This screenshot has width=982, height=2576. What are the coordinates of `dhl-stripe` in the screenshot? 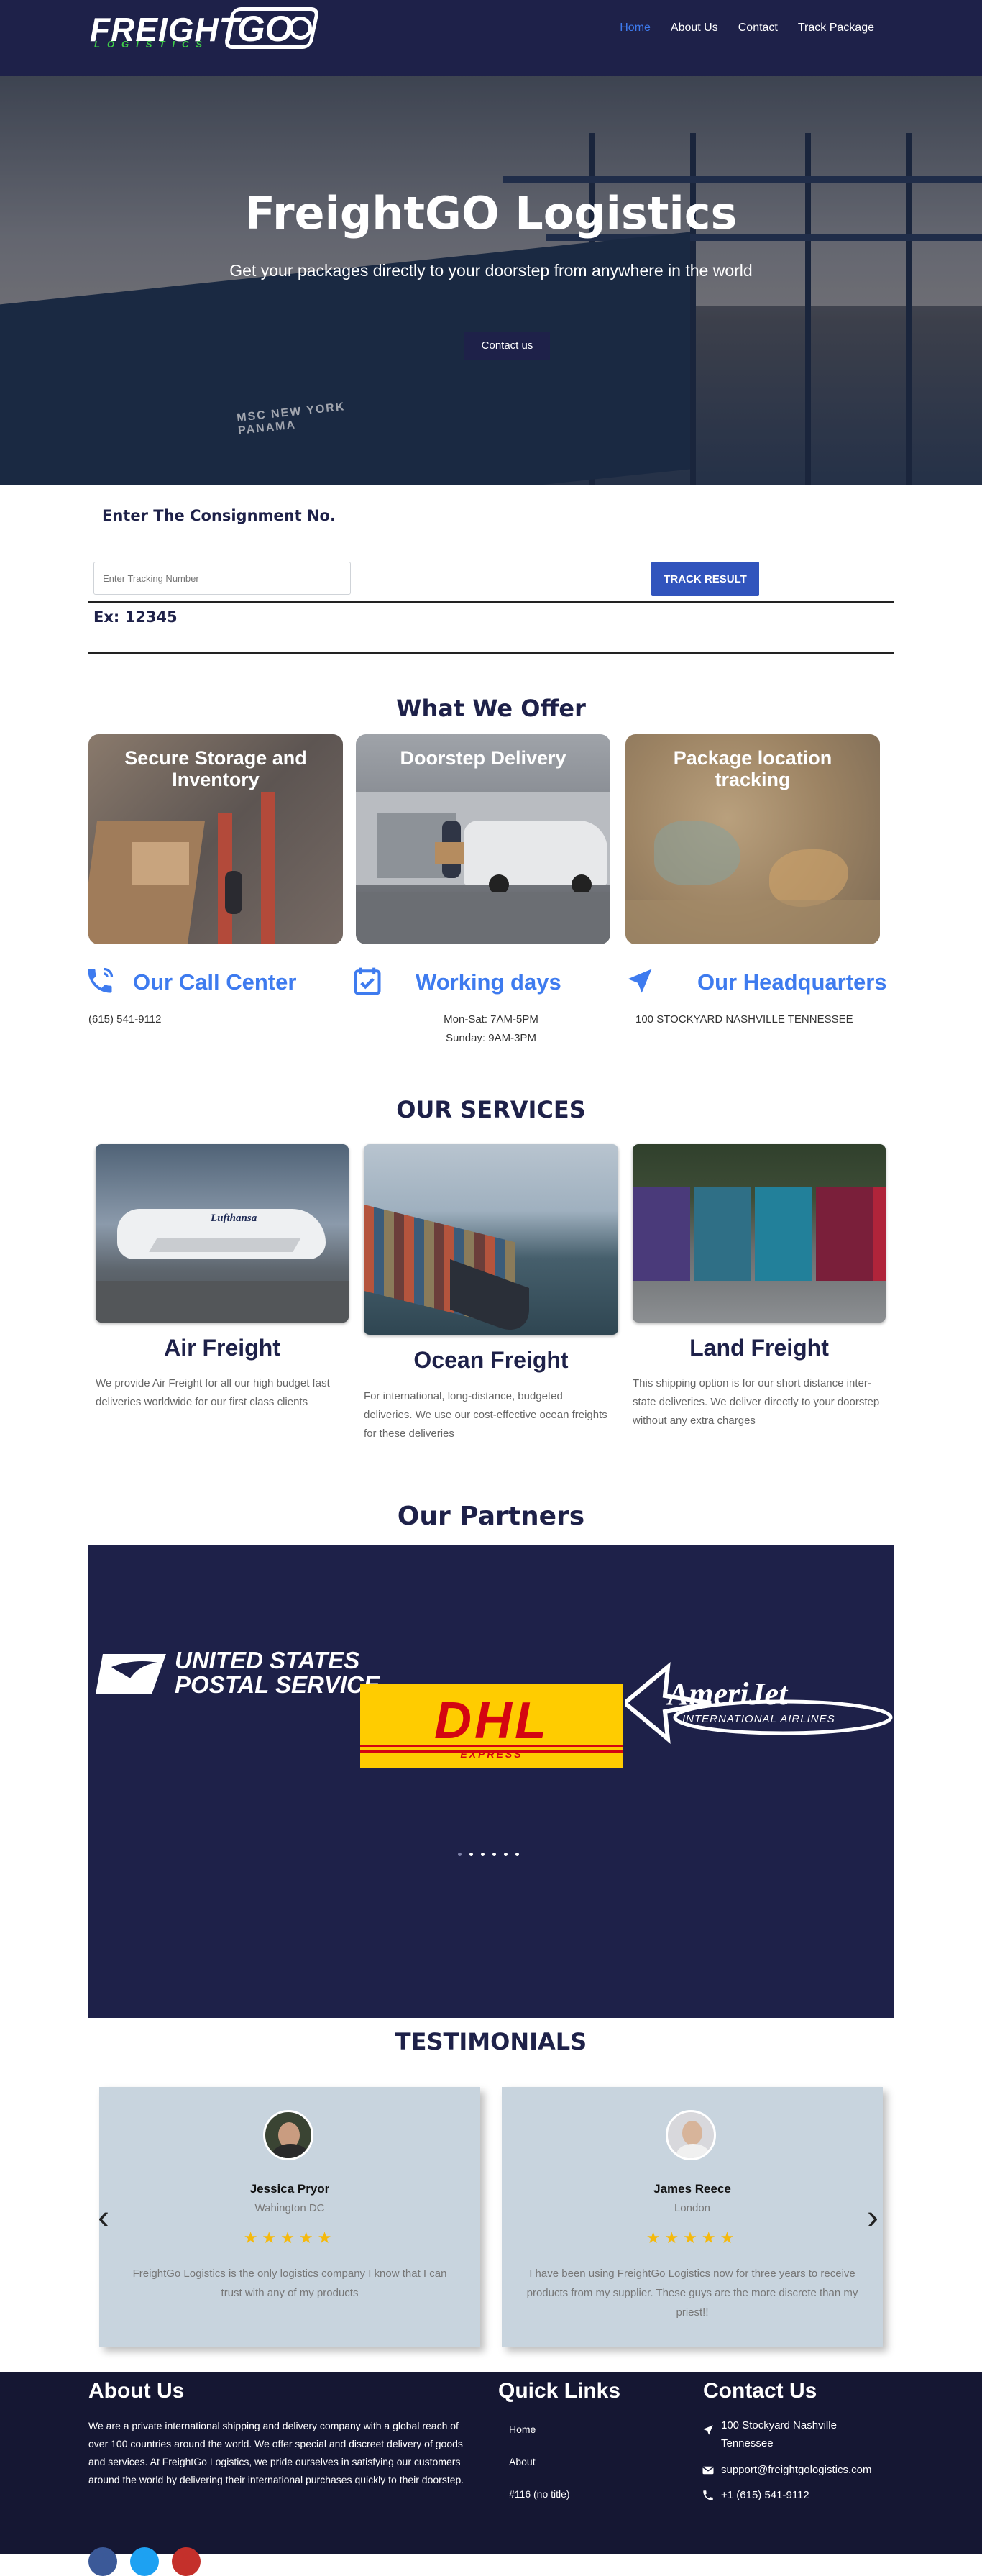 It's located at (491, 1746).